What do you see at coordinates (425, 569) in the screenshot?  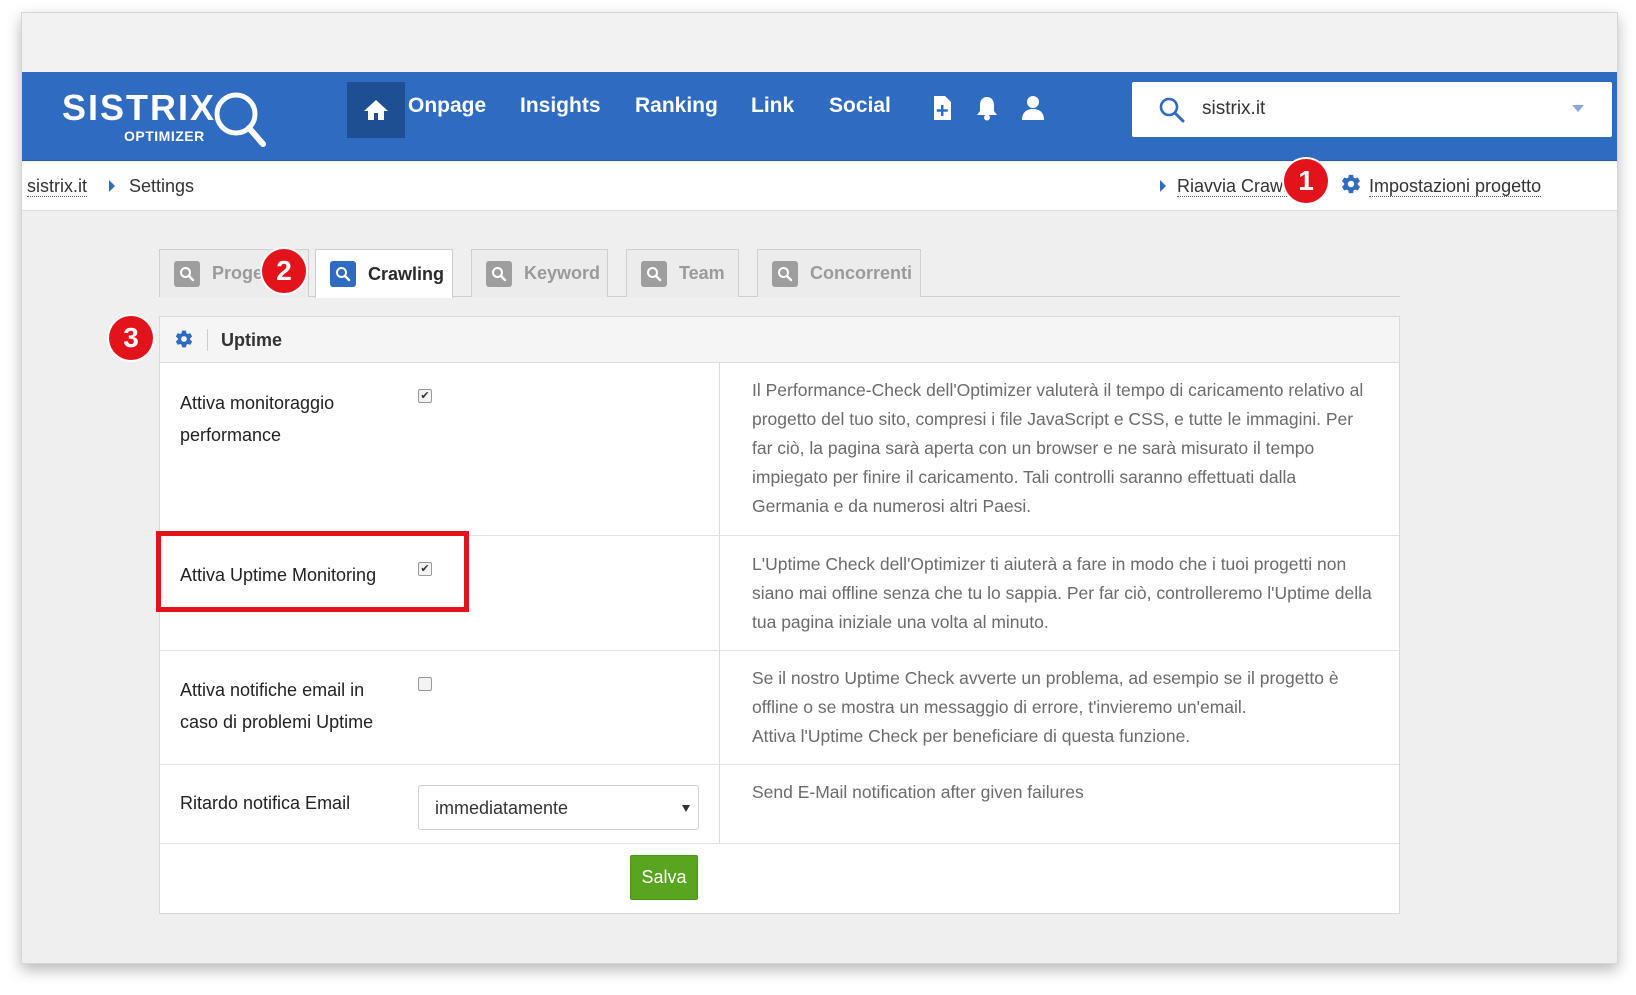 I see `uptime-monitoring-checkbox: ✔` at bounding box center [425, 569].